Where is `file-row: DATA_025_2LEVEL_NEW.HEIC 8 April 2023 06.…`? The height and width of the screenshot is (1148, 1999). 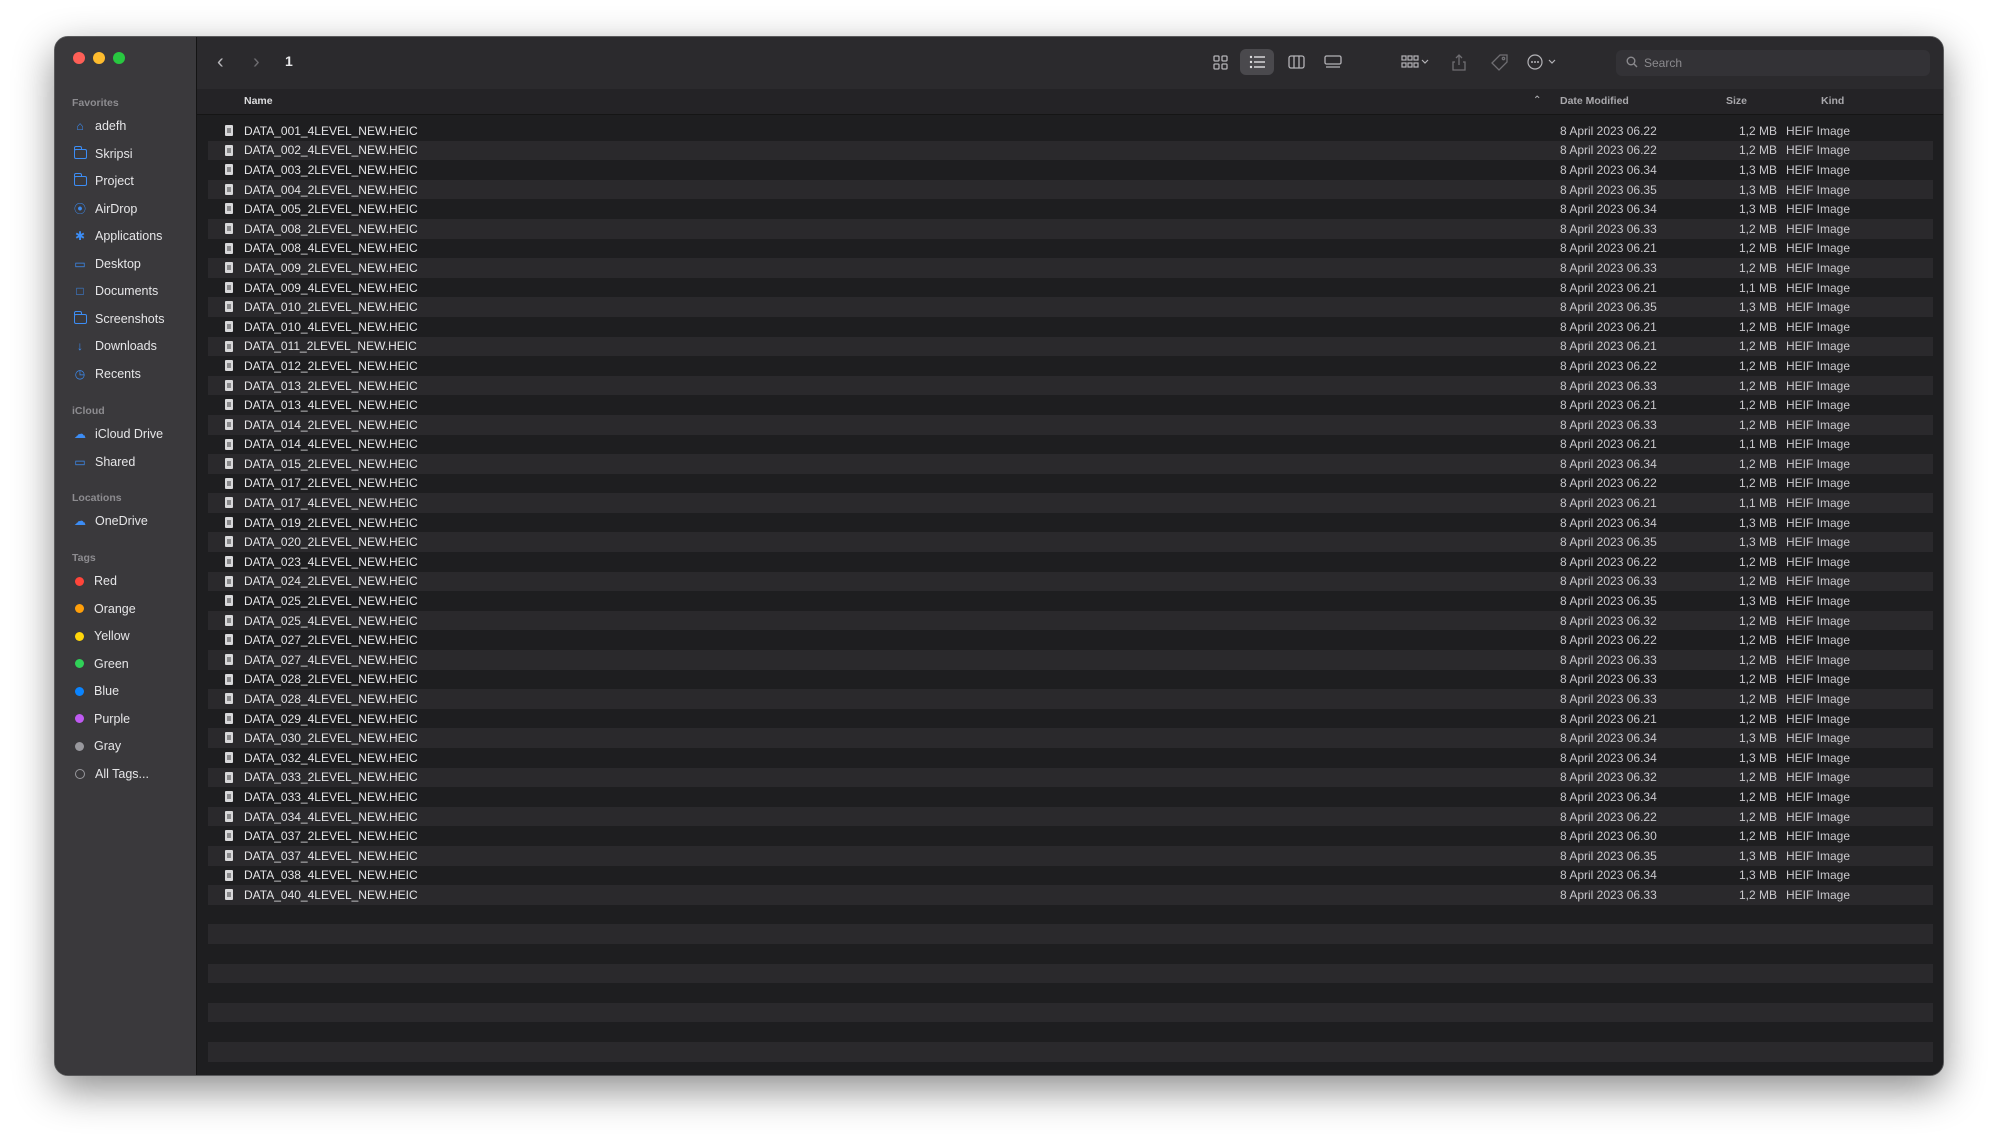 file-row: DATA_025_2LEVEL_NEW.HEIC 8 April 2023 06.… is located at coordinates (1070, 601).